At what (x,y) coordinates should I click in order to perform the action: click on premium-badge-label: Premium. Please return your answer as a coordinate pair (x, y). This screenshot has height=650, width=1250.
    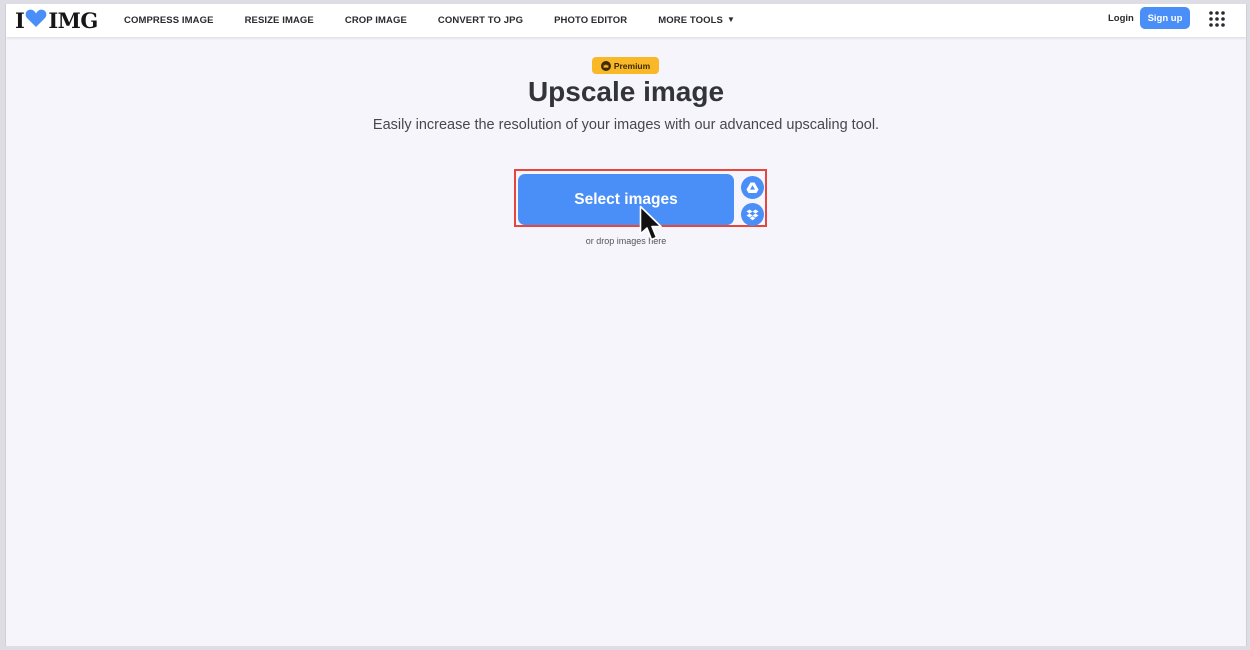
    Looking at the image, I should click on (632, 65).